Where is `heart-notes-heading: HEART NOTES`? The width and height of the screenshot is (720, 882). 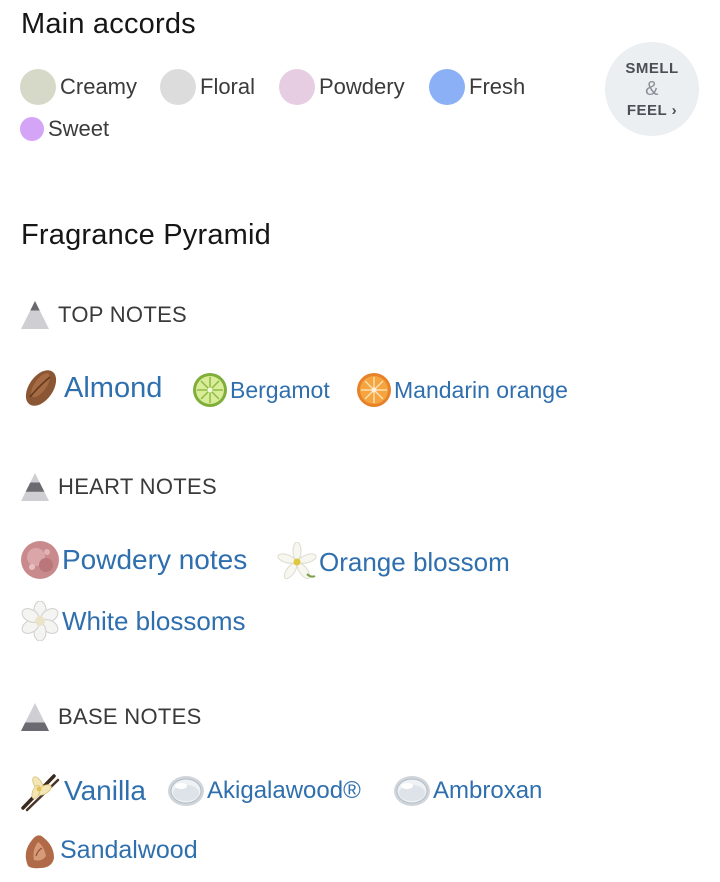 heart-notes-heading: HEART NOTES is located at coordinates (118, 487).